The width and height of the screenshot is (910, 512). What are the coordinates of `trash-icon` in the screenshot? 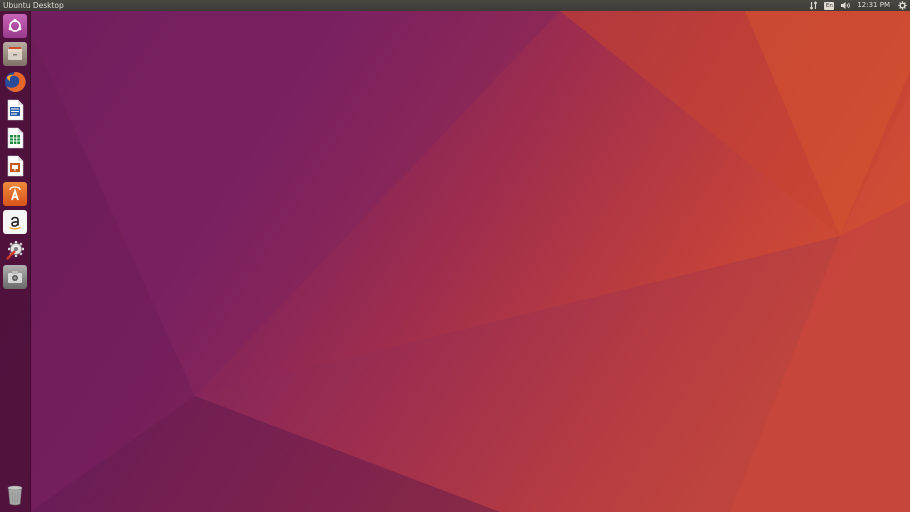 It's located at (15, 495).